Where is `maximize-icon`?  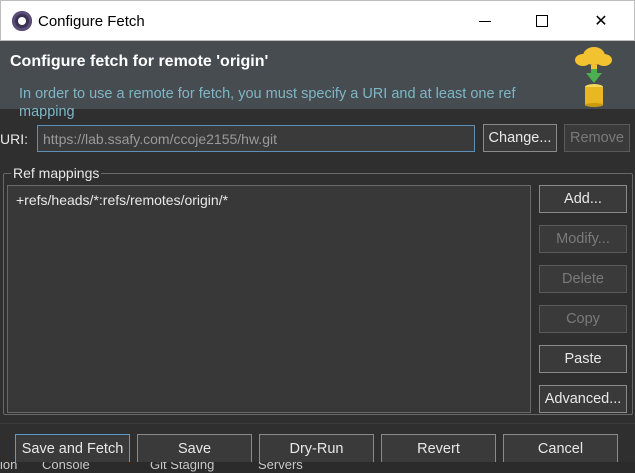
maximize-icon is located at coordinates (542, 21).